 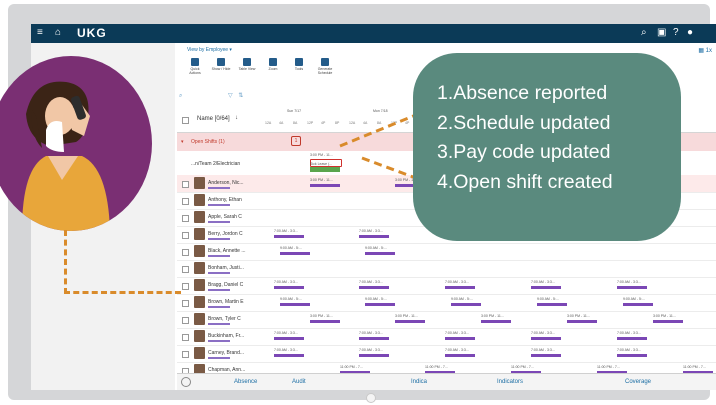 What do you see at coordinates (524, 152) in the screenshot?
I see `step-item: 3.Pay code updated` at bounding box center [524, 152].